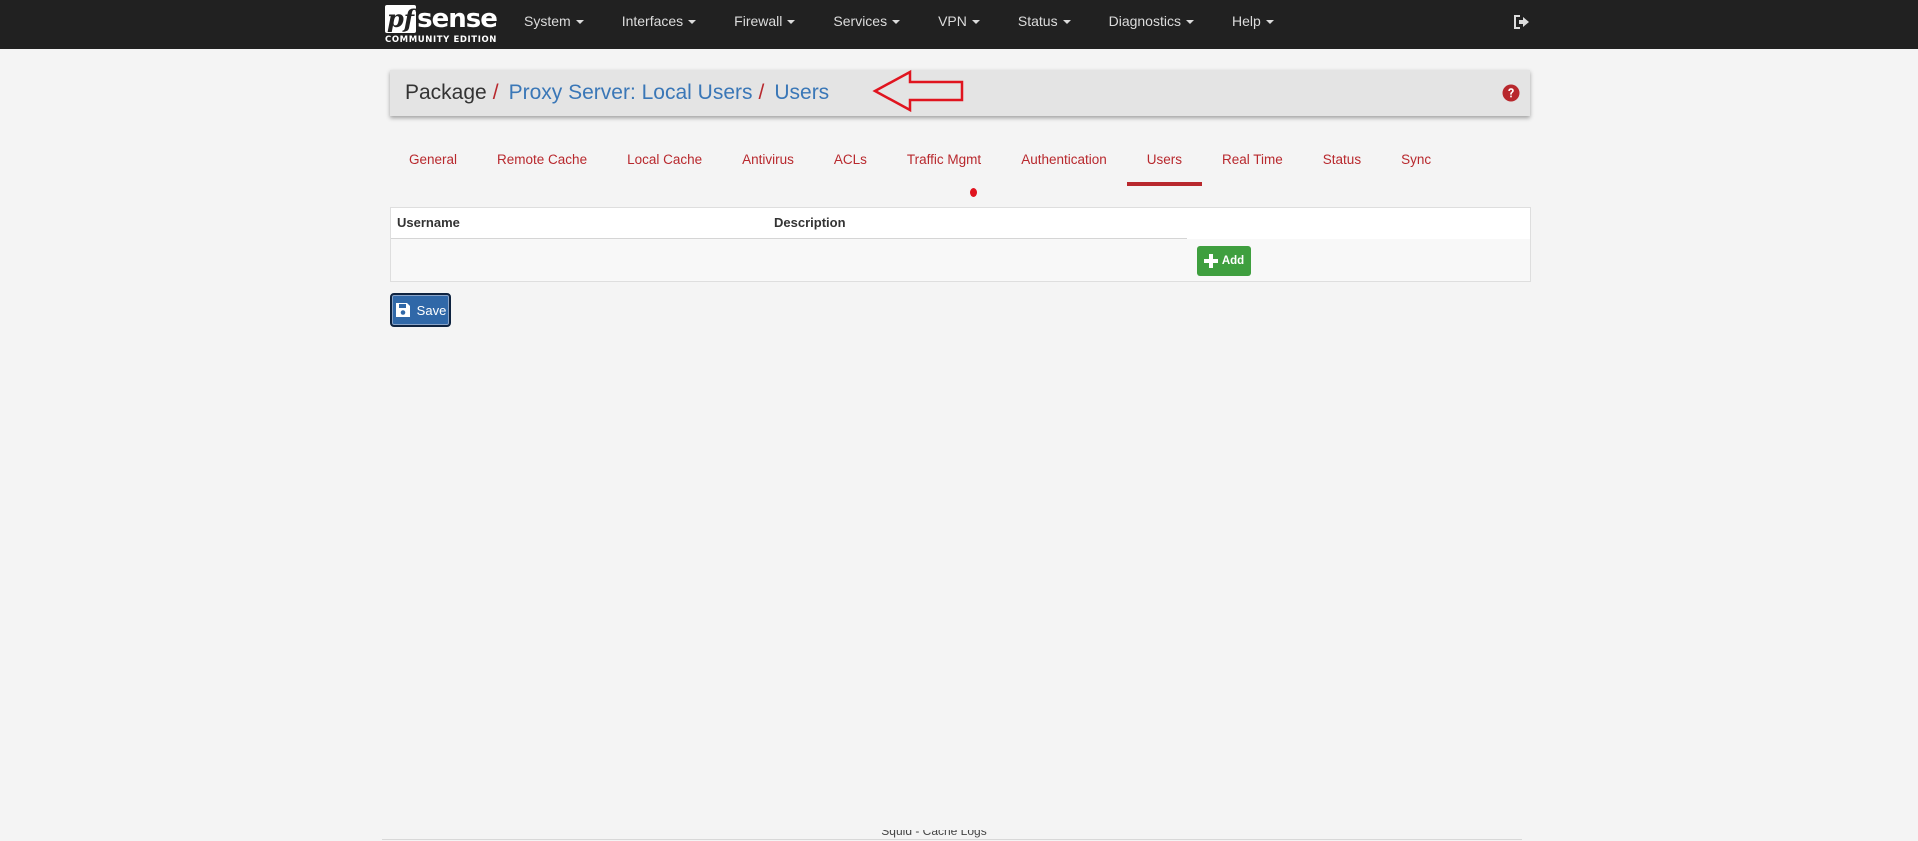 This screenshot has width=1918, height=841. What do you see at coordinates (631, 92) in the screenshot?
I see `breadcrumb-section-link: Proxy Server: Local Users` at bounding box center [631, 92].